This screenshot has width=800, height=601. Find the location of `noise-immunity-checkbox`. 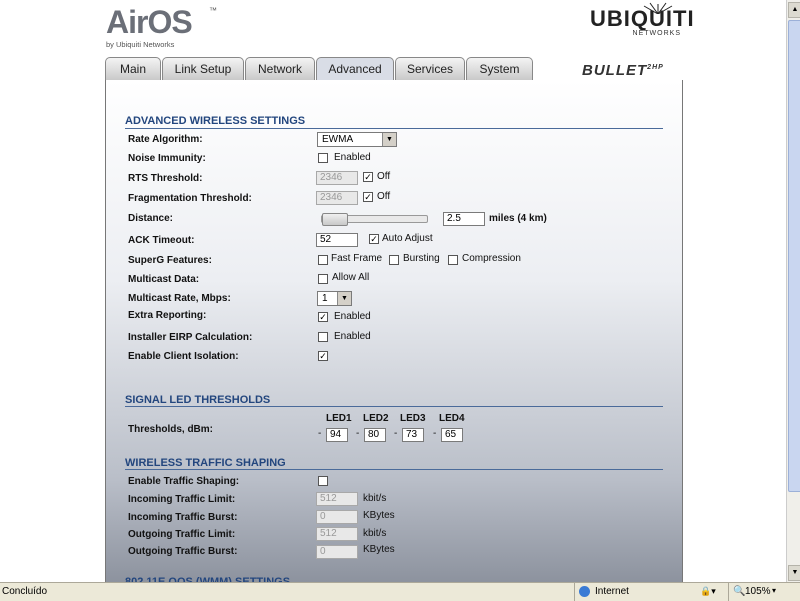

noise-immunity-checkbox is located at coordinates (323, 158).